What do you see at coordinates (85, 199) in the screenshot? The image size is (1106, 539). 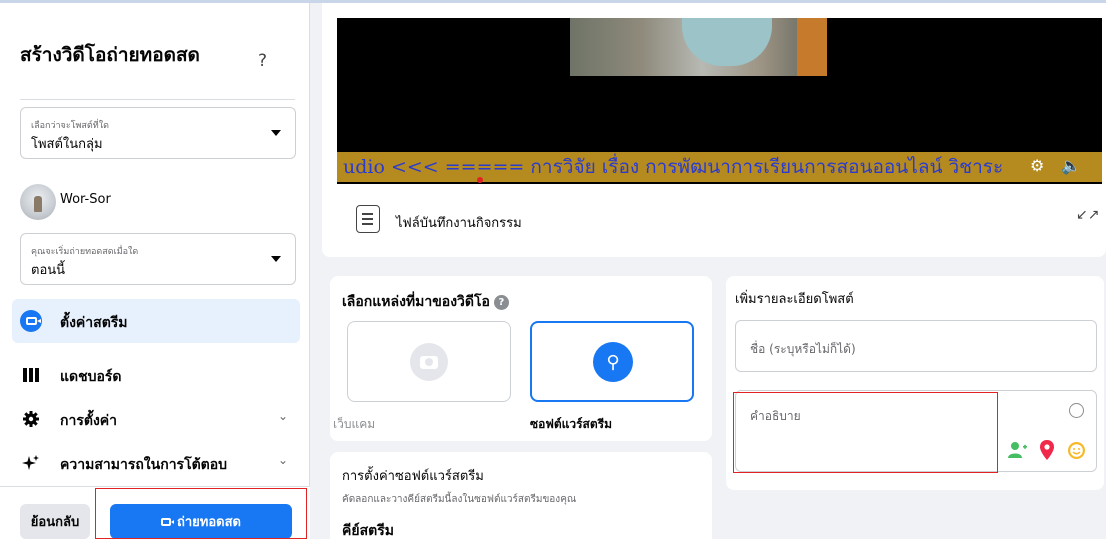 I see `user-name: Wor-Sor` at bounding box center [85, 199].